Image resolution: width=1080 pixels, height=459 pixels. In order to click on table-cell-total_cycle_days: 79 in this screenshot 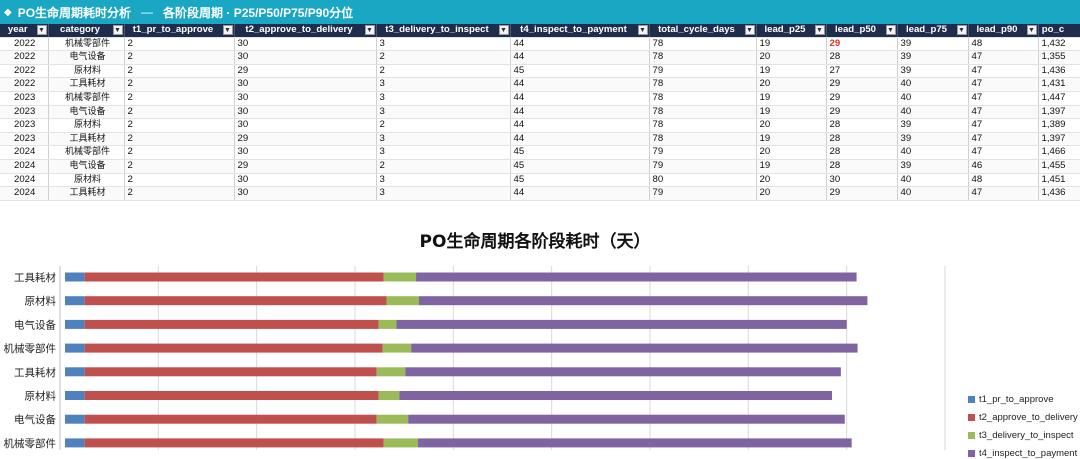, I will do `click(703, 152)`.